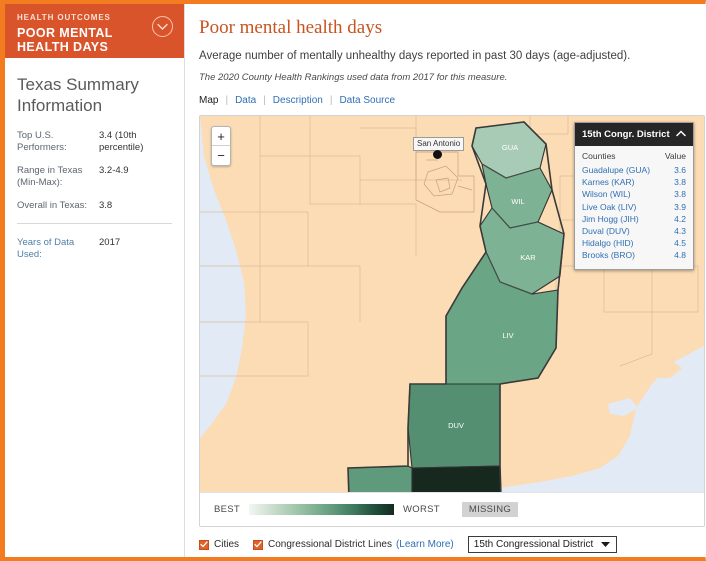  I want to click on county-value: 3.9, so click(680, 206).